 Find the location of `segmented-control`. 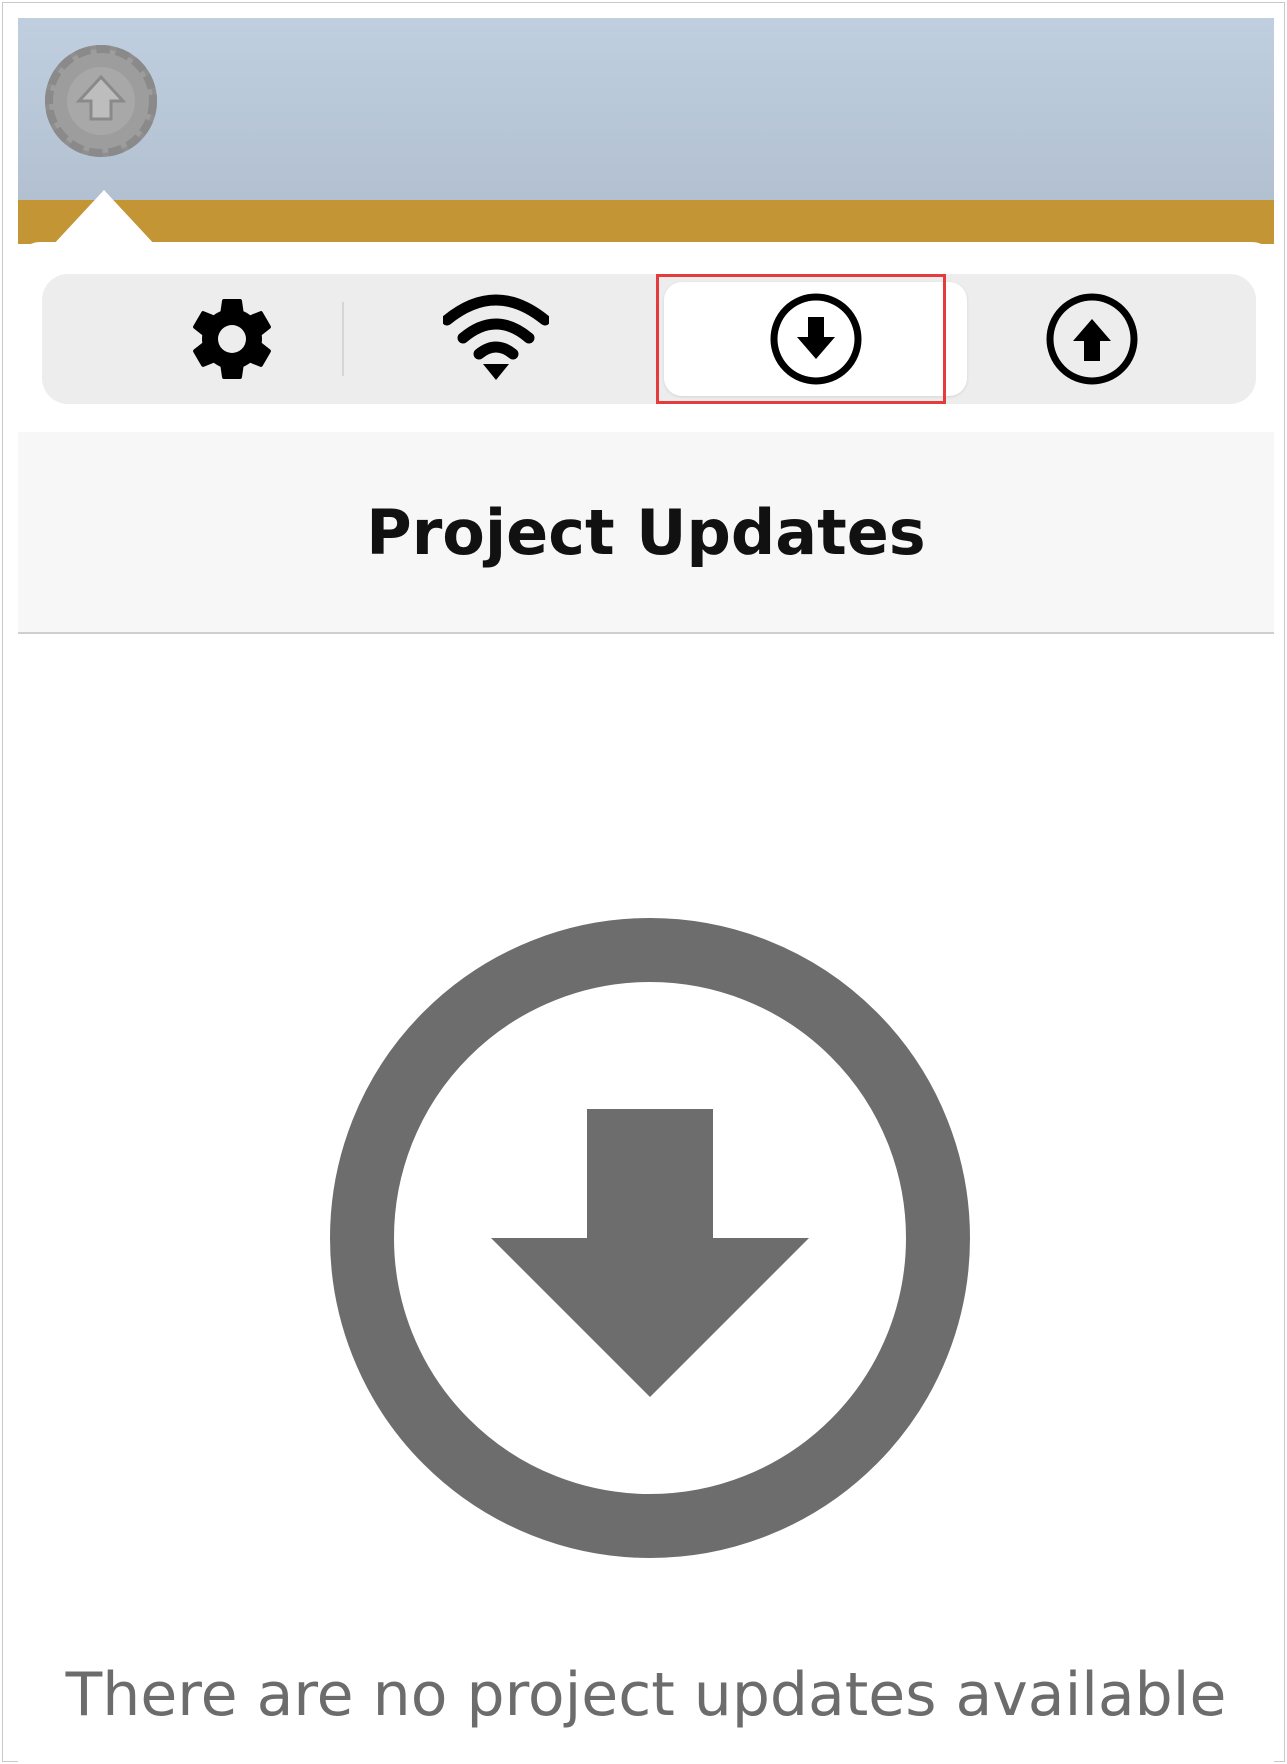

segmented-control is located at coordinates (649, 339).